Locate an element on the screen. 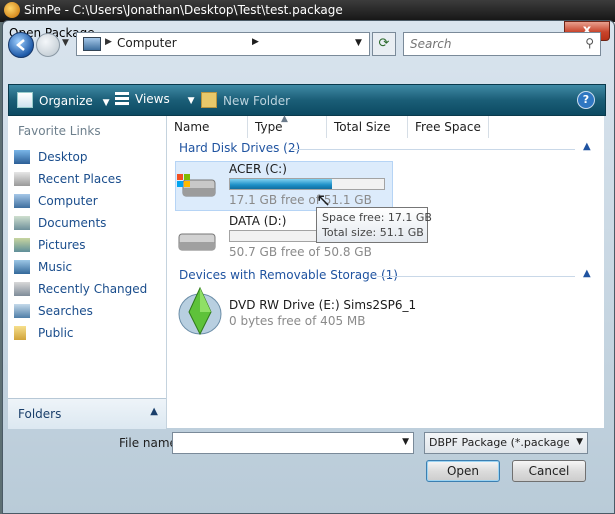  folders-toggle: Folders ▲ is located at coordinates (87, 413).